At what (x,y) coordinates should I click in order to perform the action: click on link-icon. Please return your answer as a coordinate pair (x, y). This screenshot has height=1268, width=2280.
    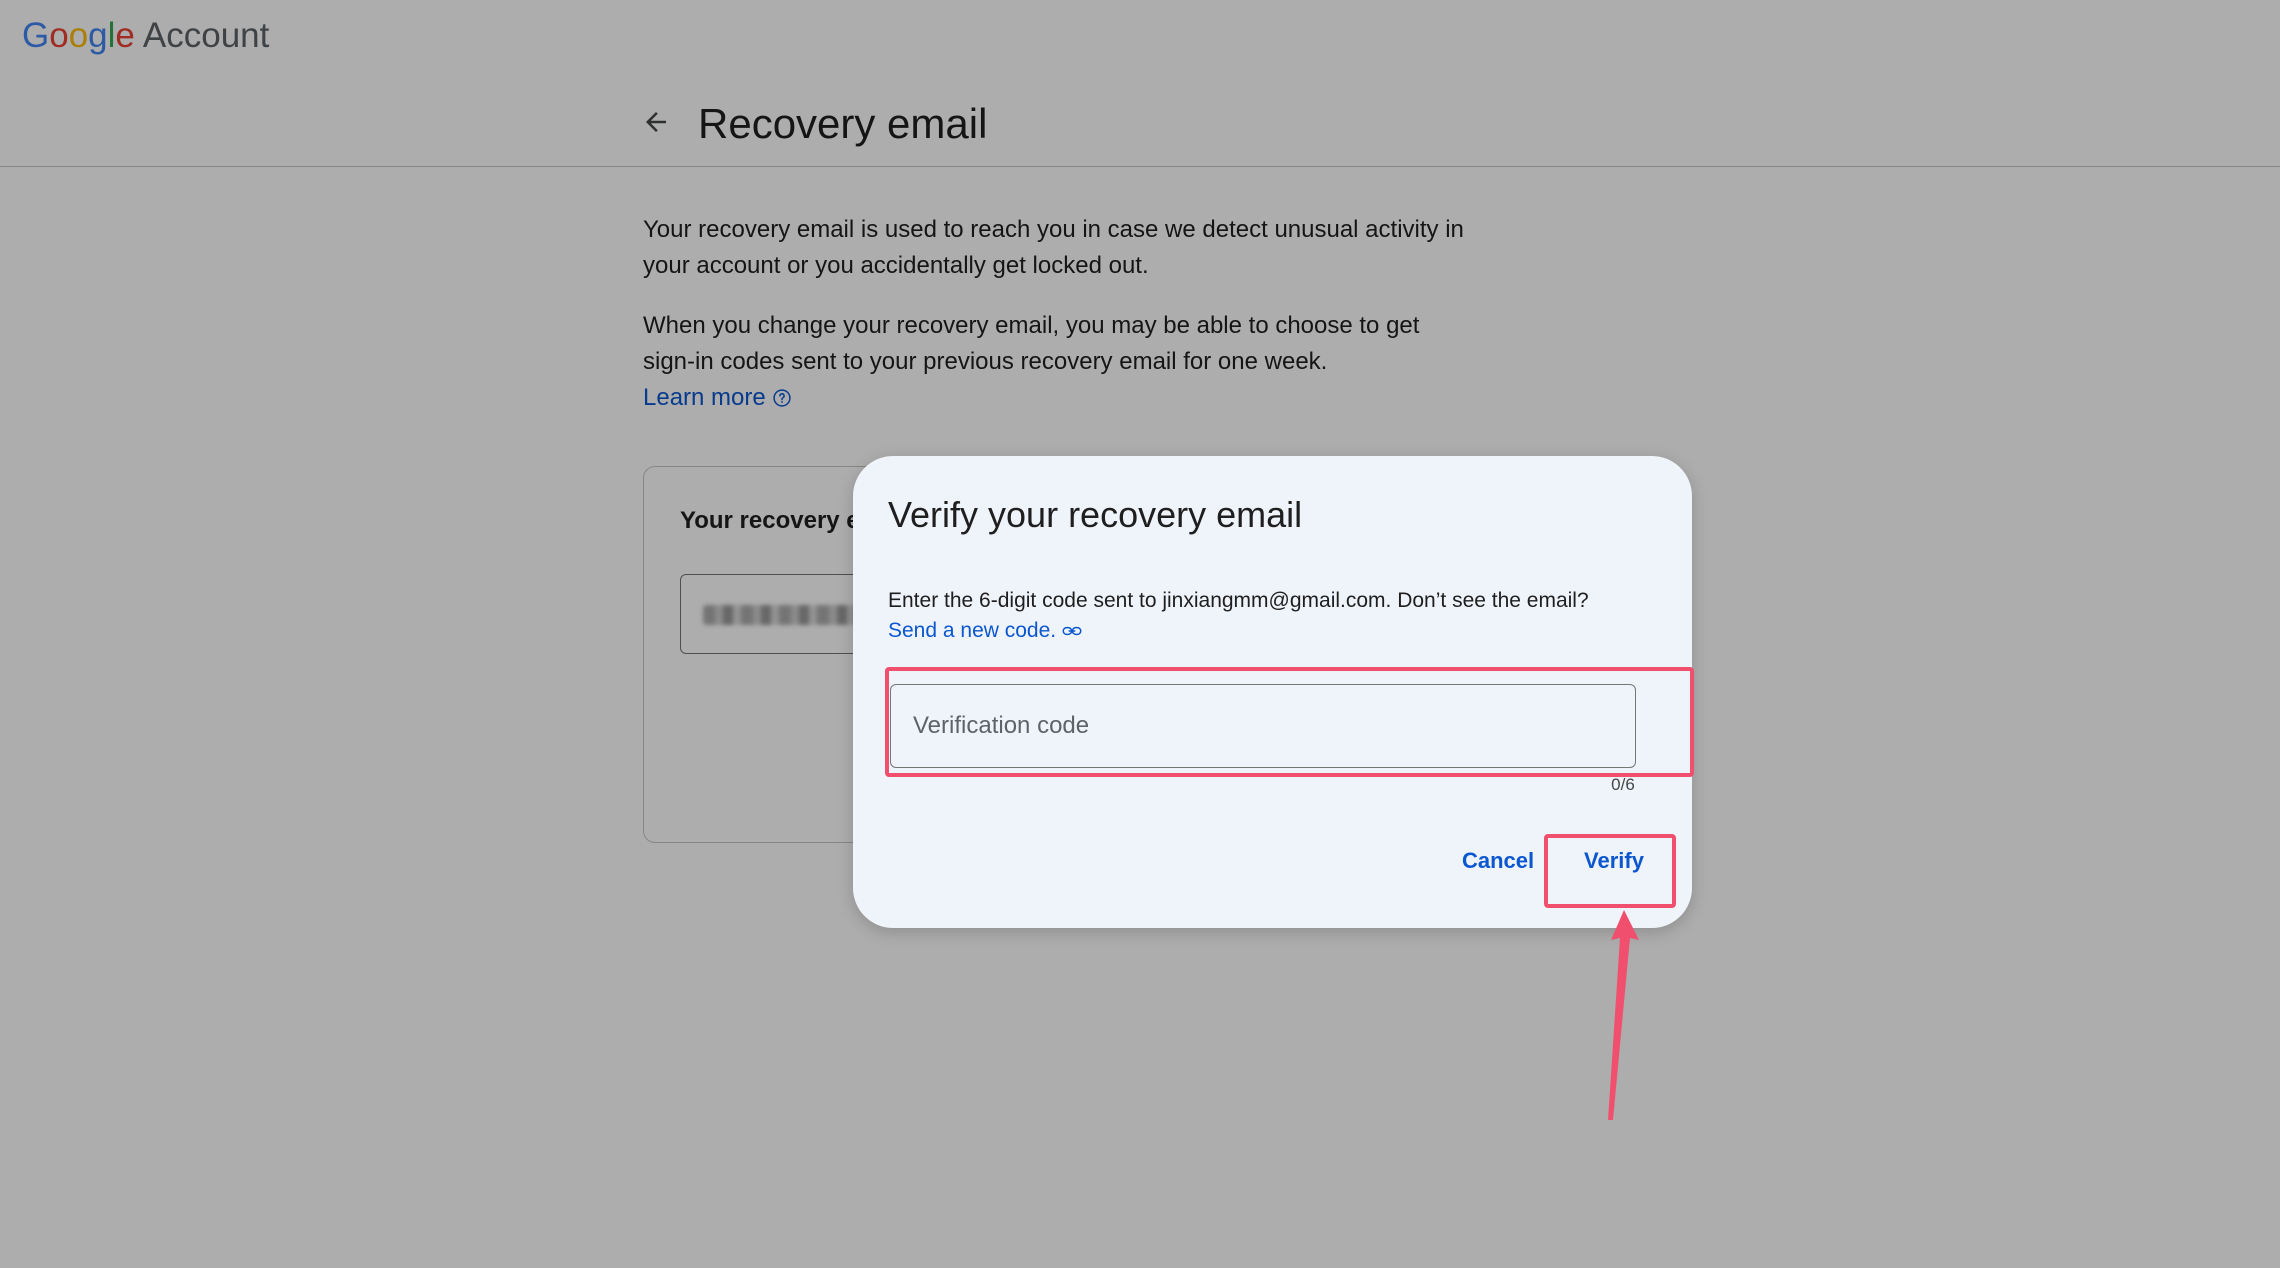
    Looking at the image, I should click on (1072, 631).